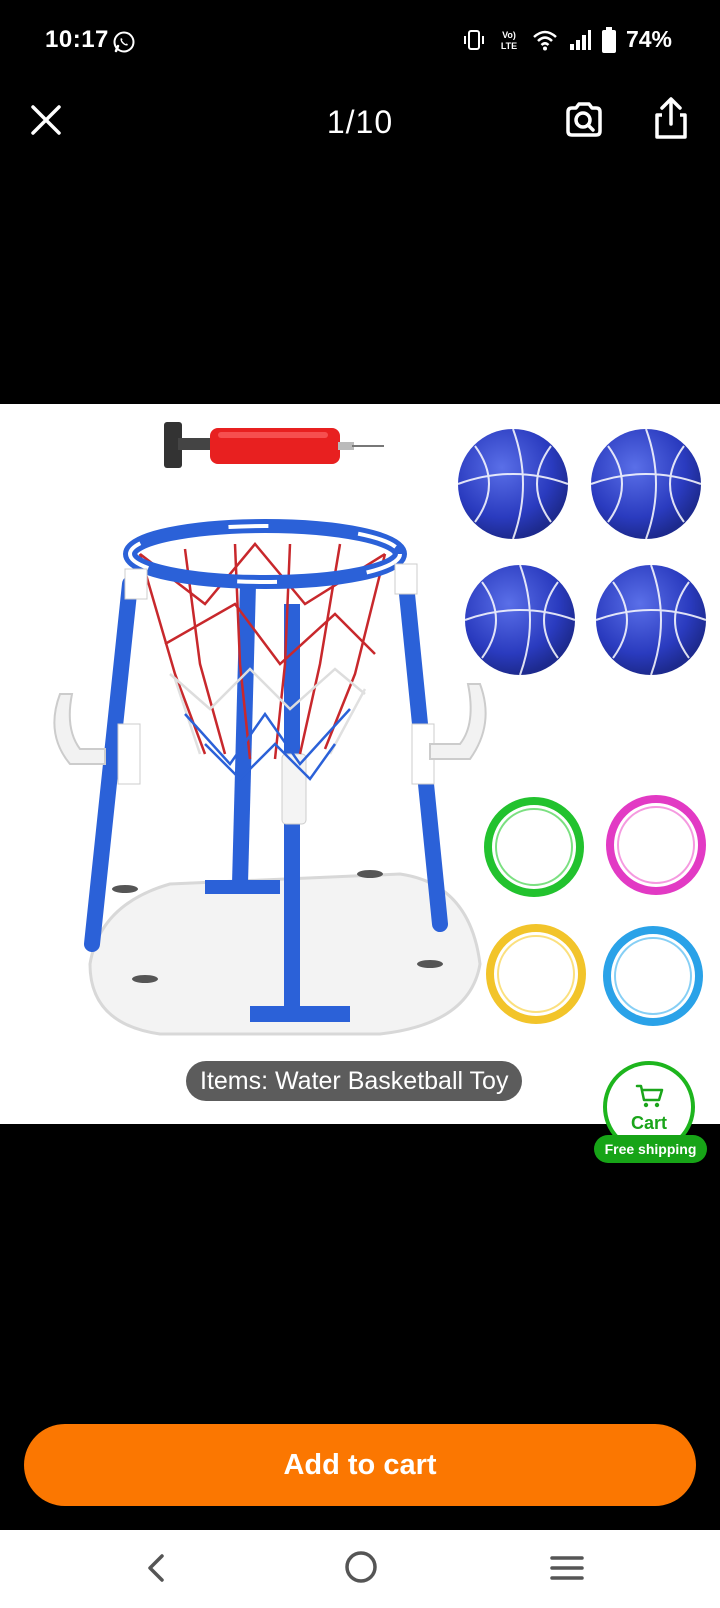  I want to click on back-icon, so click(156, 1568).